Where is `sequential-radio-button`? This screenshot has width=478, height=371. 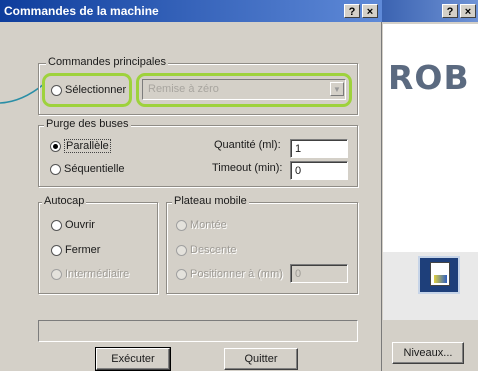
sequential-radio-button is located at coordinates (55, 169).